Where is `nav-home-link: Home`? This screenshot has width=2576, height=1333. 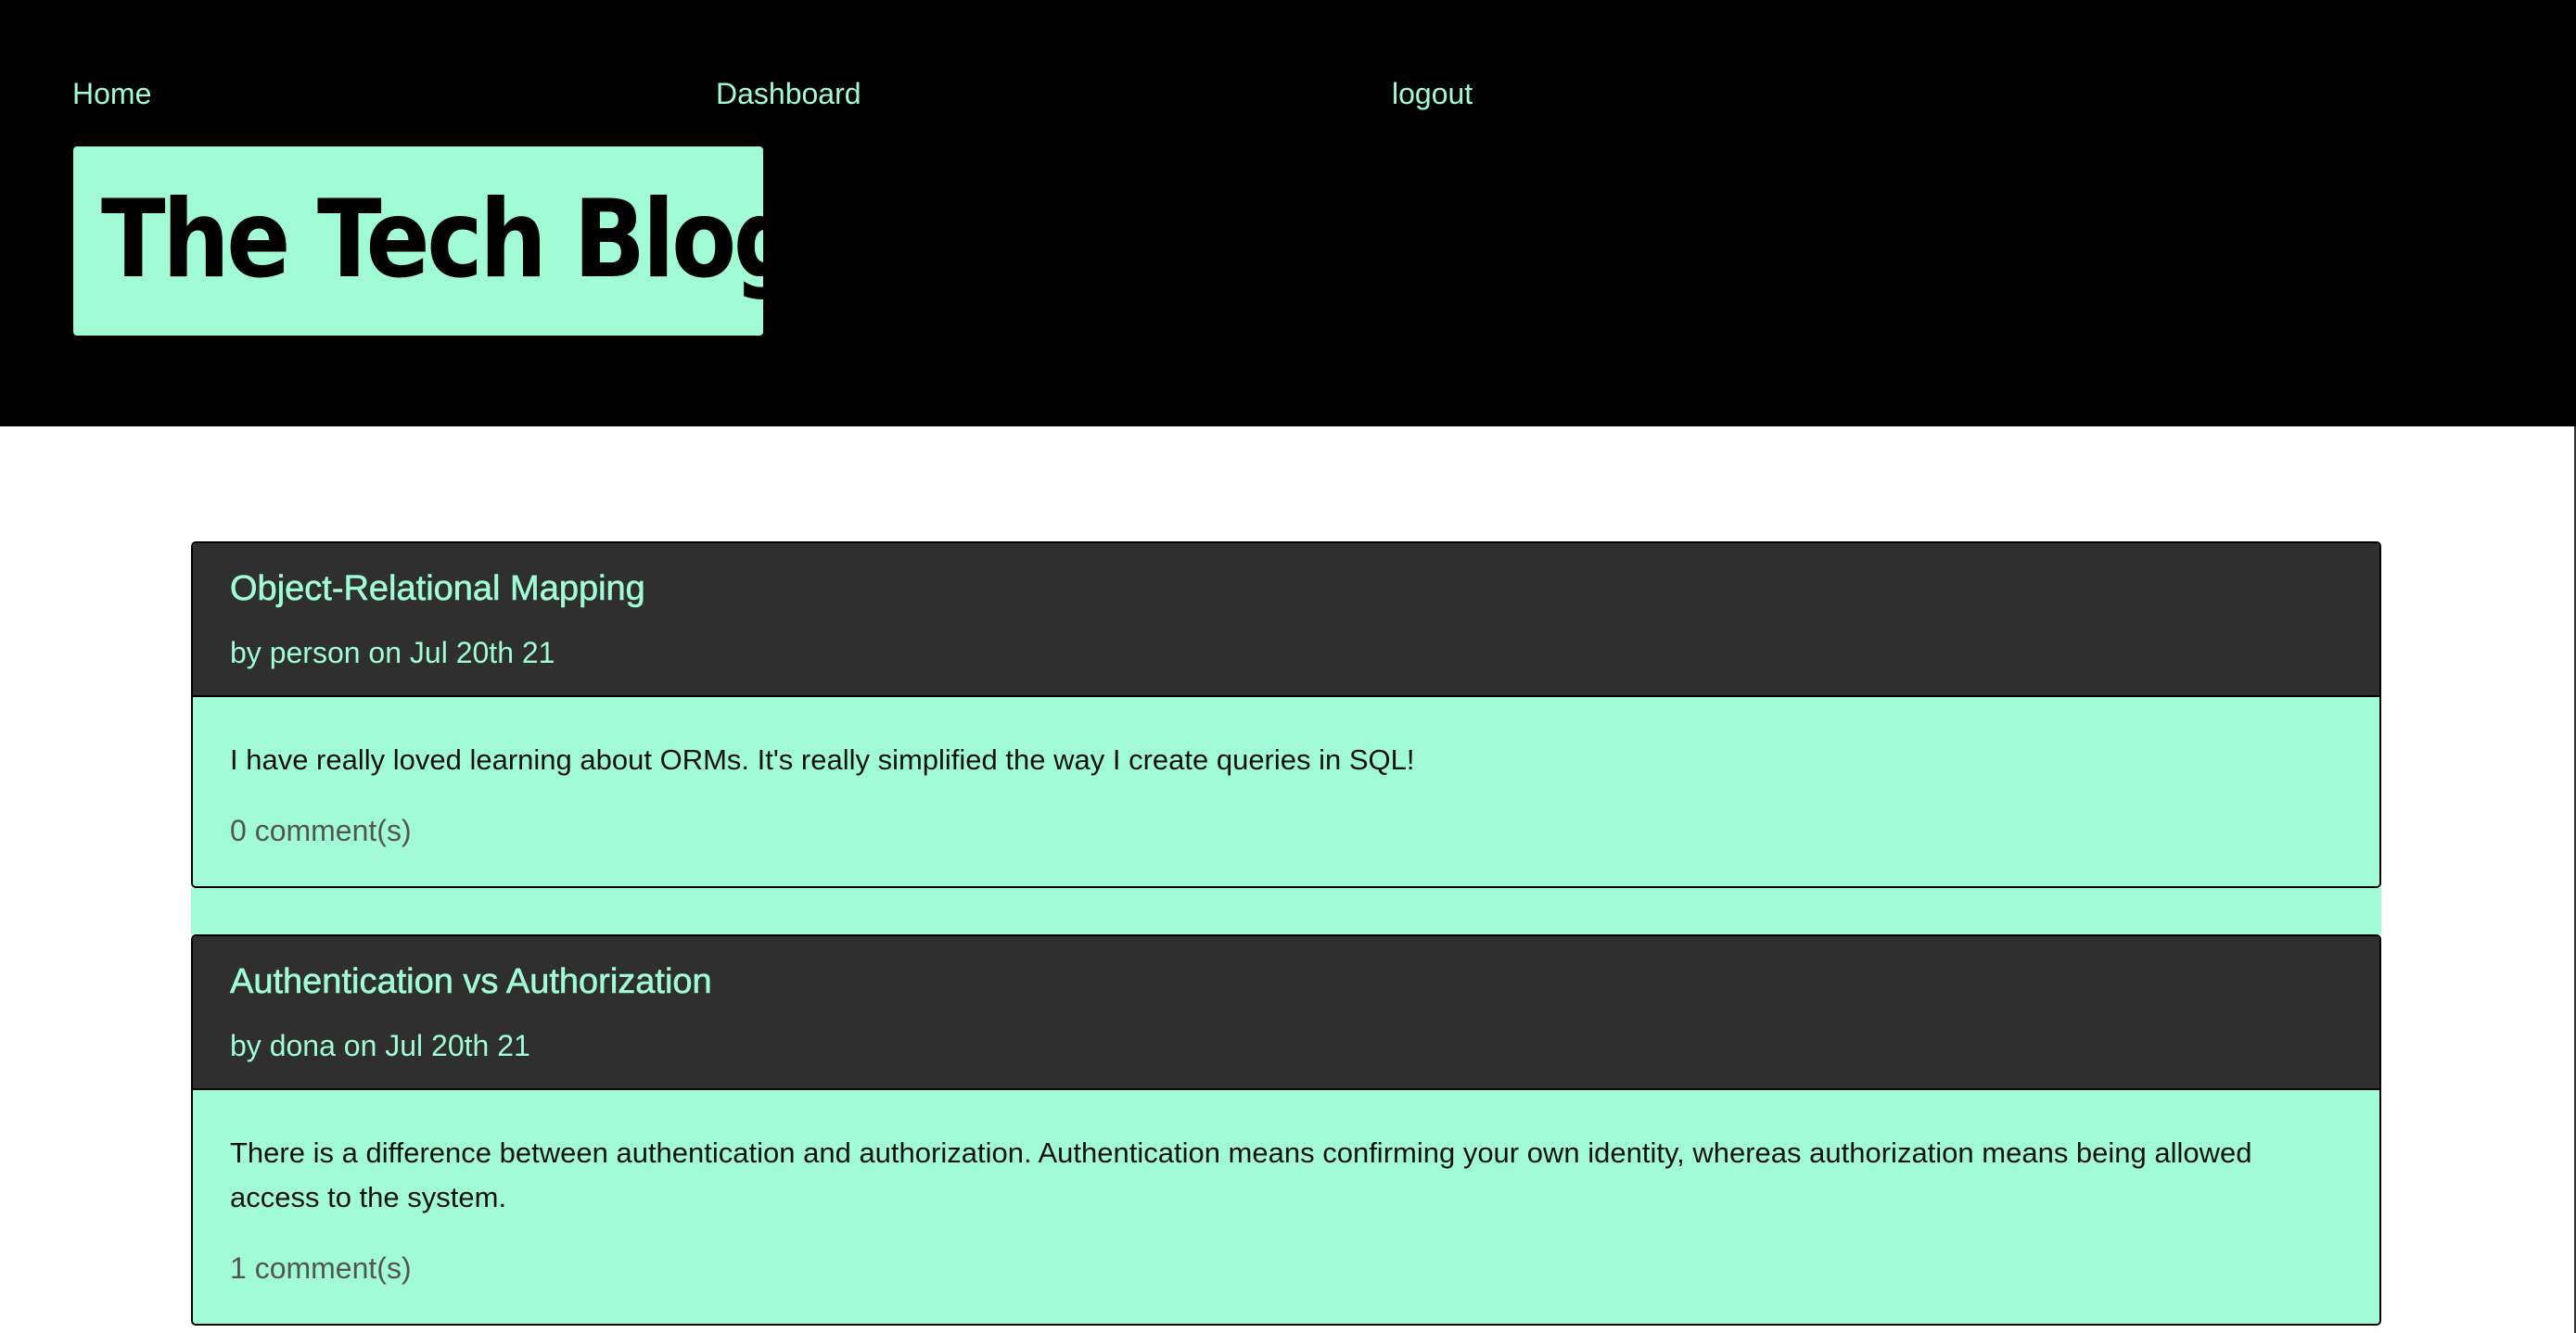
nav-home-link: Home is located at coordinates (112, 94).